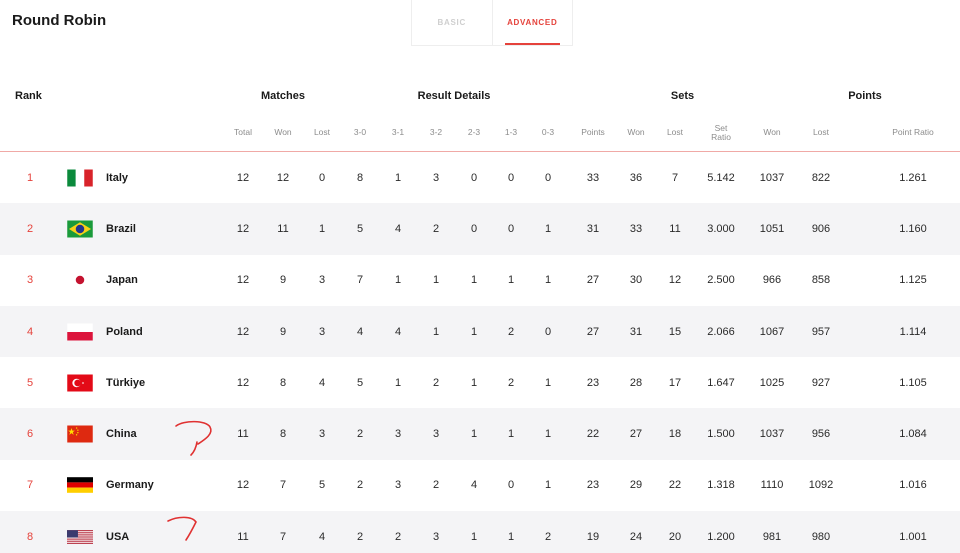 The width and height of the screenshot is (960, 553). Describe the element at coordinates (480, 532) in the screenshot. I see `table-row: 8 USA 11 7 4 2 2 3 1 1 2 19 24 20 1.200 981 980 1.001` at that location.